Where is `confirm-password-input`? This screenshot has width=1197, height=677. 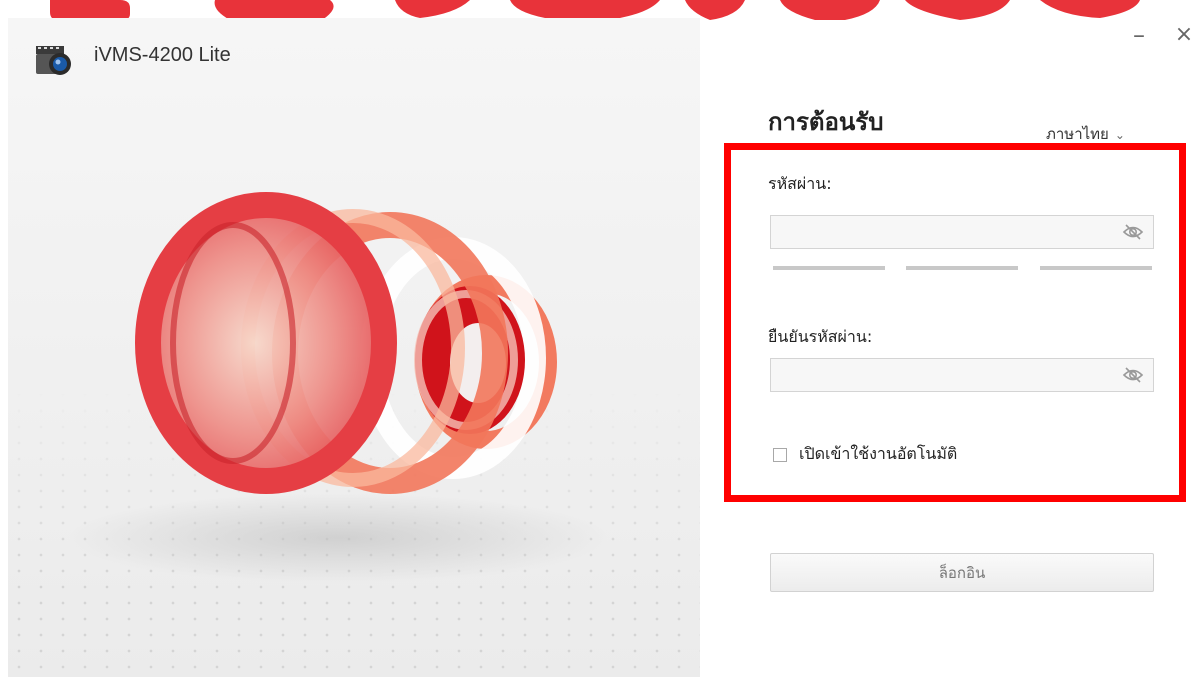 confirm-password-input is located at coordinates (951, 375).